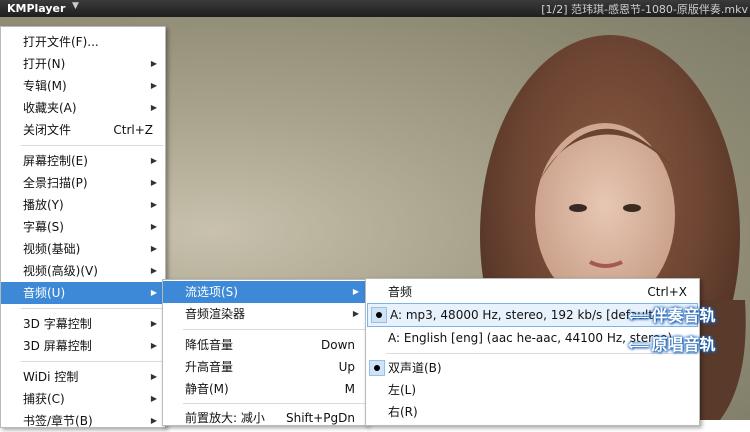 This screenshot has height=432, width=750. What do you see at coordinates (532, 390) in the screenshot?
I see `menu-item-left-channel: 左(L)` at bounding box center [532, 390].